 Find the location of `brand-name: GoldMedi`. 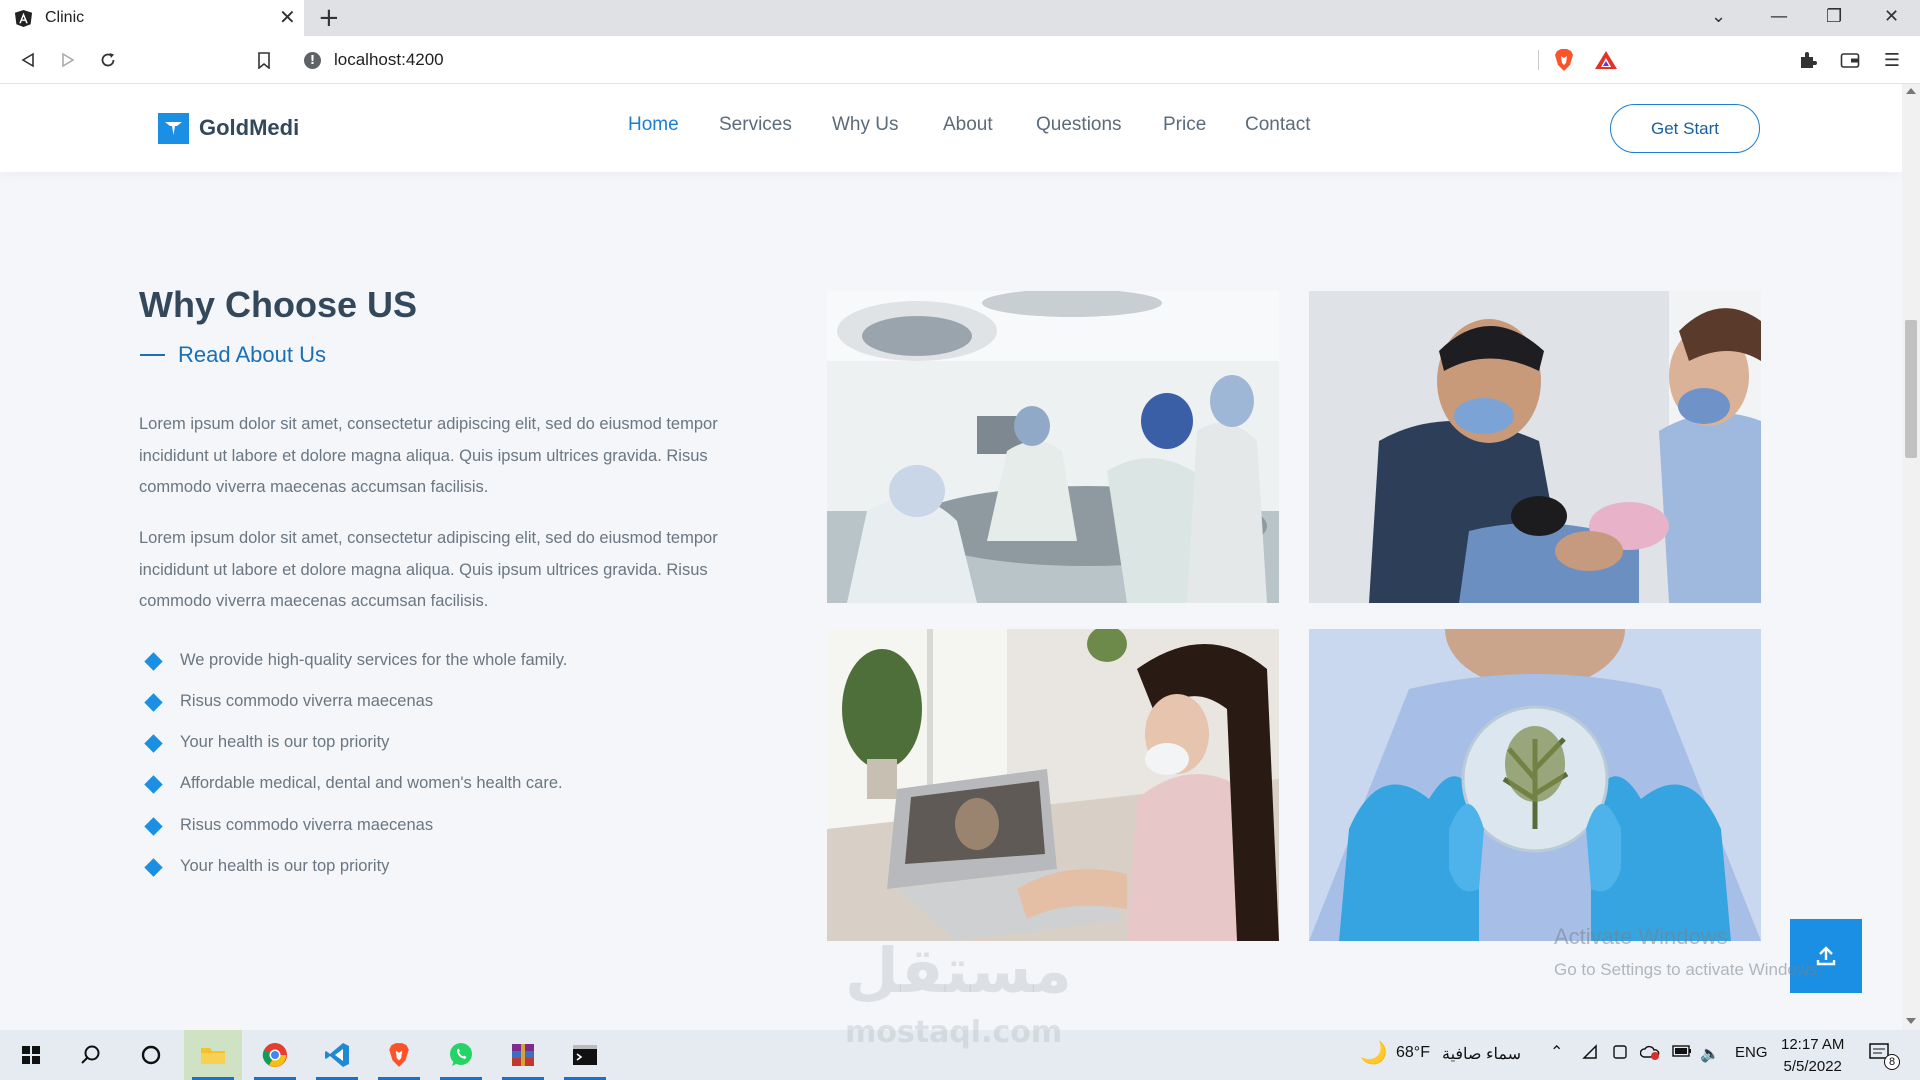

brand-name: GoldMedi is located at coordinates (249, 127).